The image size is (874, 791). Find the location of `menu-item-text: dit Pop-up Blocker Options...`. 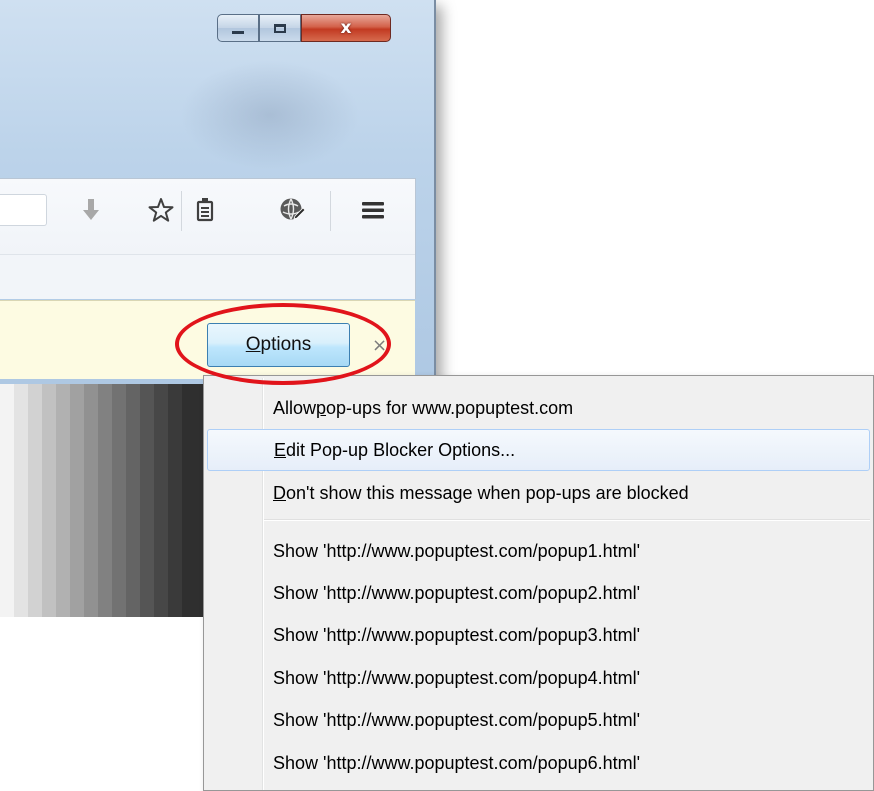

menu-item-text: dit Pop-up Blocker Options... is located at coordinates (401, 449).